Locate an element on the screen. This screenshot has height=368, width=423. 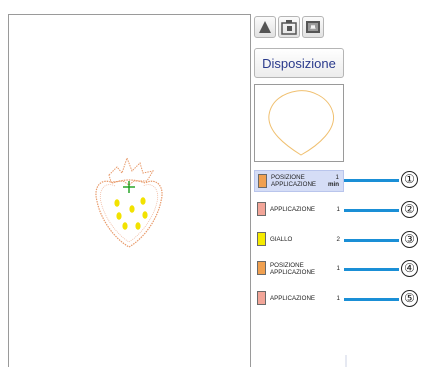
strawberry-leaves-outline is located at coordinates (131, 171).